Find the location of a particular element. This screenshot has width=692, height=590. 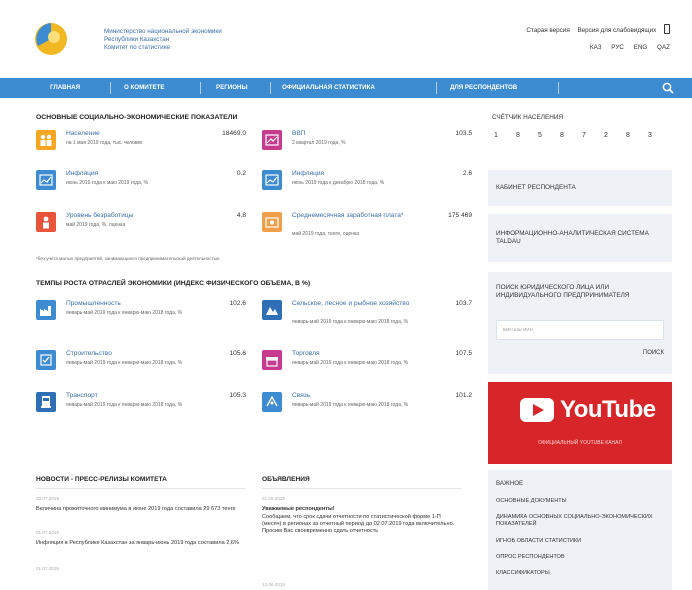

respondent-cabinet-label: КАБИНЕТ РЕСПОНДЕНТА is located at coordinates (536, 187).